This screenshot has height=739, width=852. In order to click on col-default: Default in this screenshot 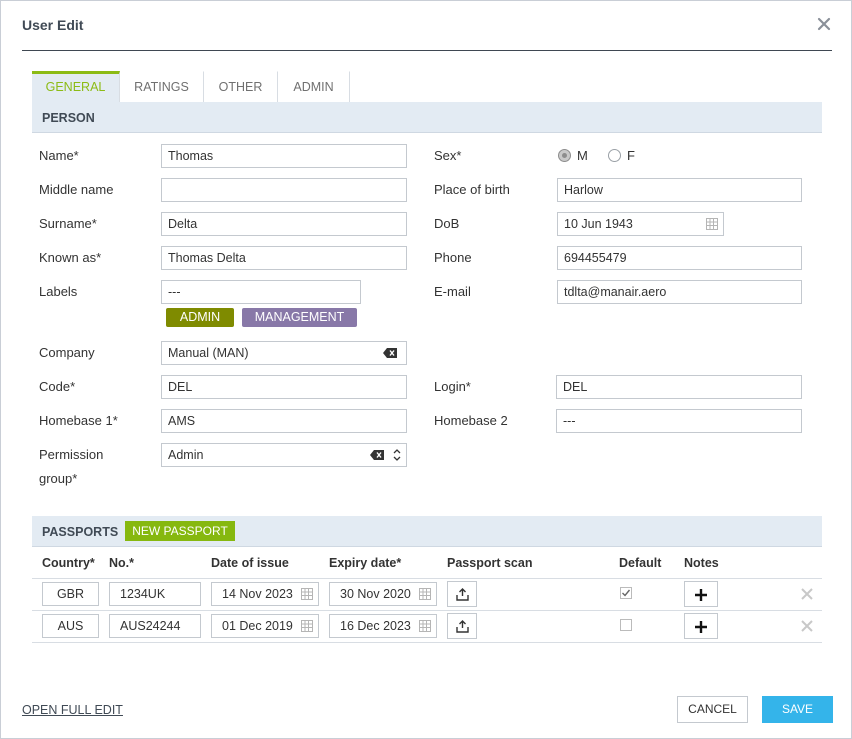, I will do `click(640, 563)`.